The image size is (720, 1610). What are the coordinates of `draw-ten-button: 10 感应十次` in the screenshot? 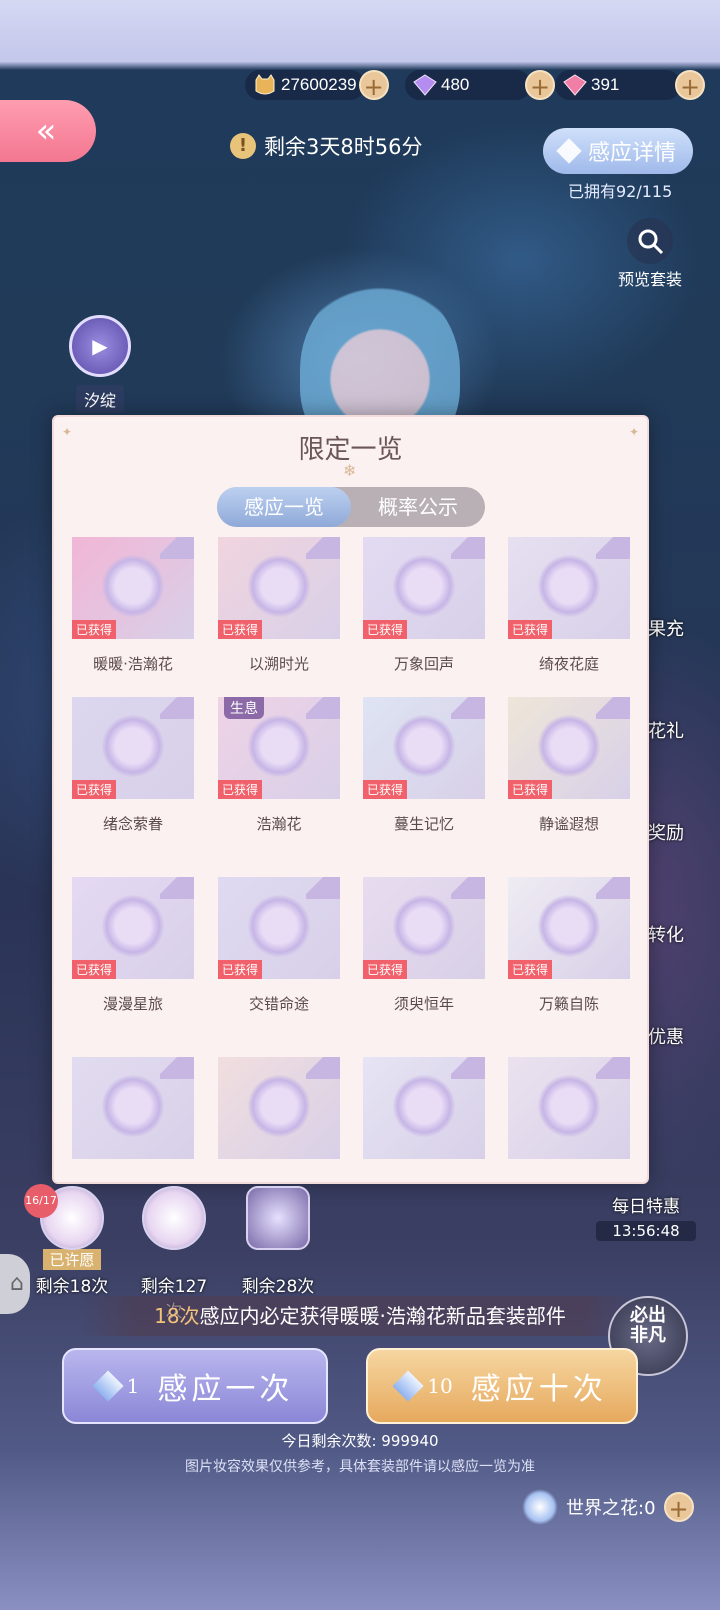 It's located at (502, 1386).